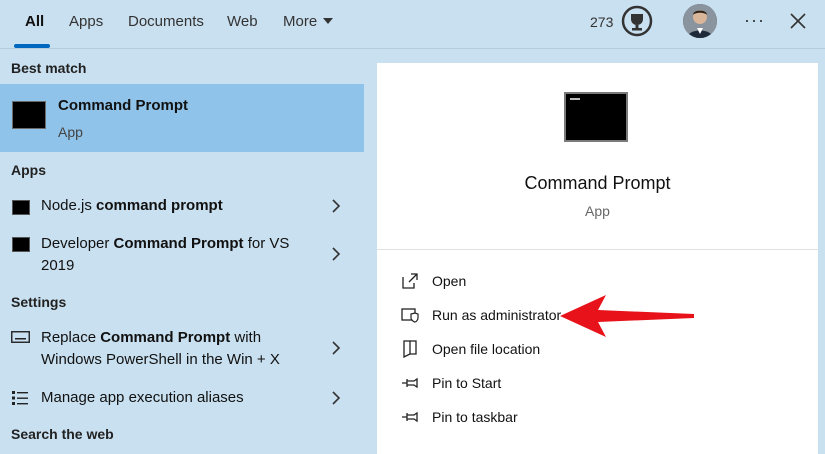 The image size is (825, 454). What do you see at coordinates (597, 211) in the screenshot?
I see `preview-subtitle: App` at bounding box center [597, 211].